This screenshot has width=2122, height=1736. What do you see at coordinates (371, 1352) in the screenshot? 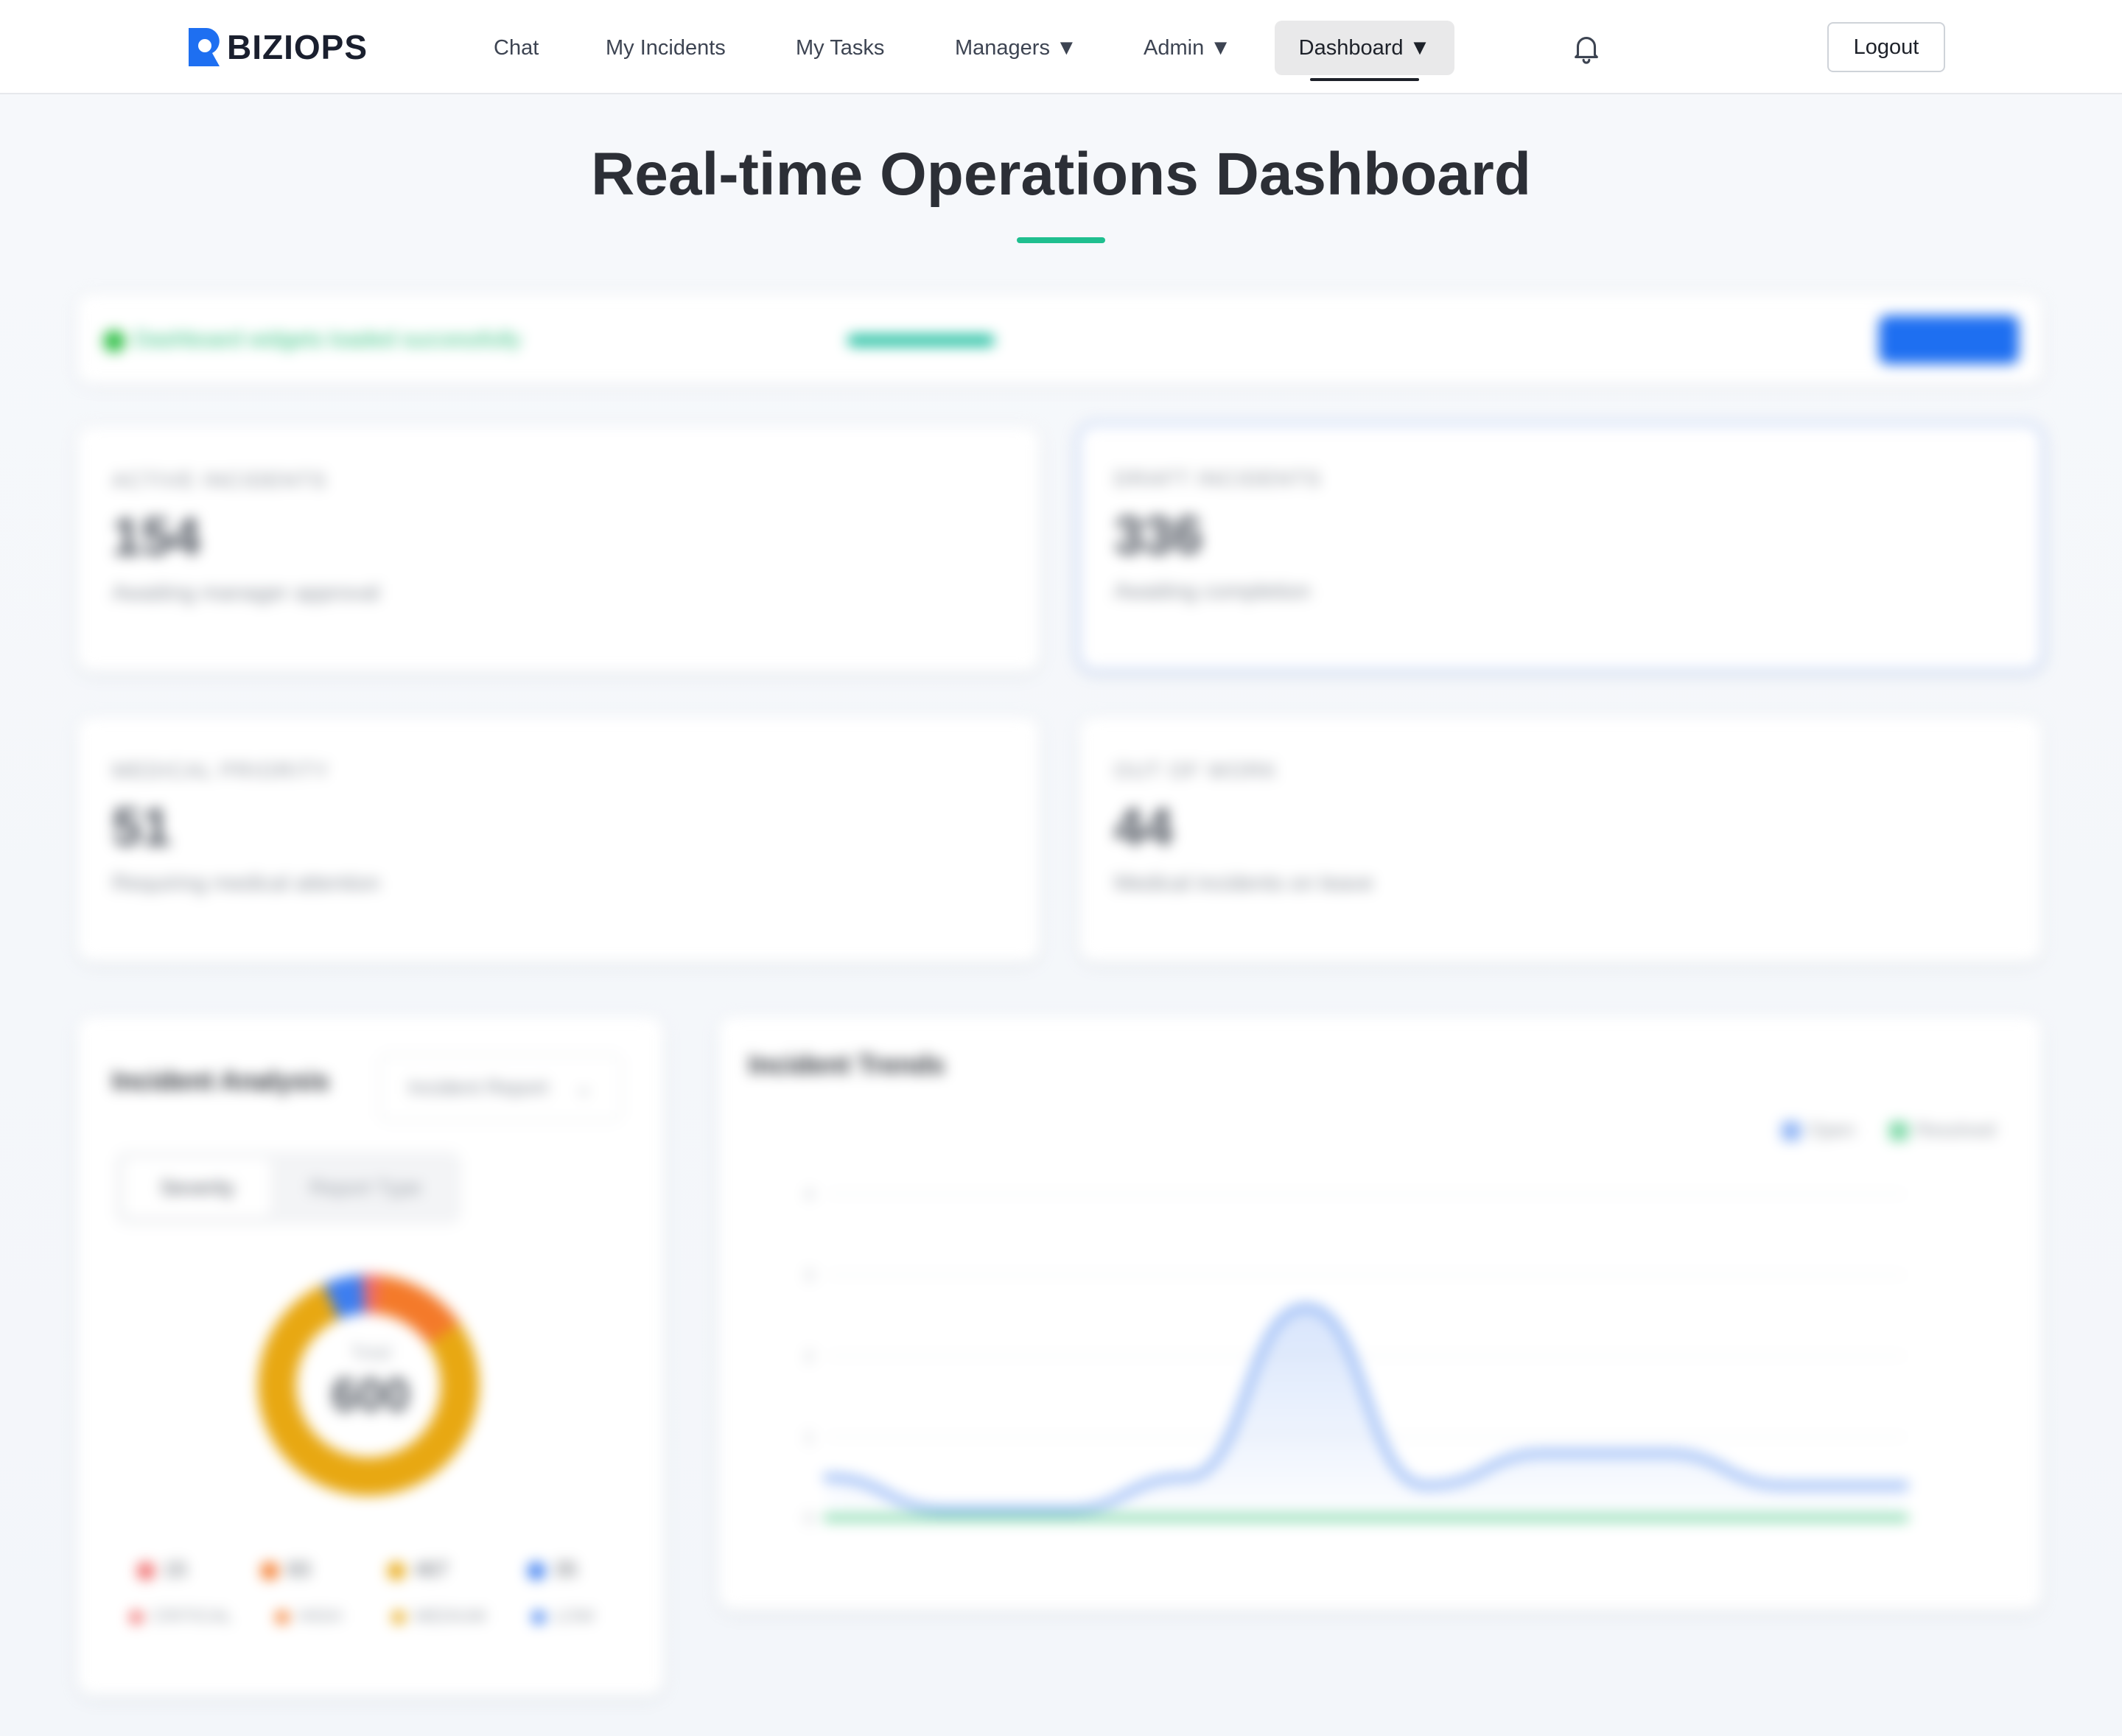
I see `donut-caption: Total` at bounding box center [371, 1352].